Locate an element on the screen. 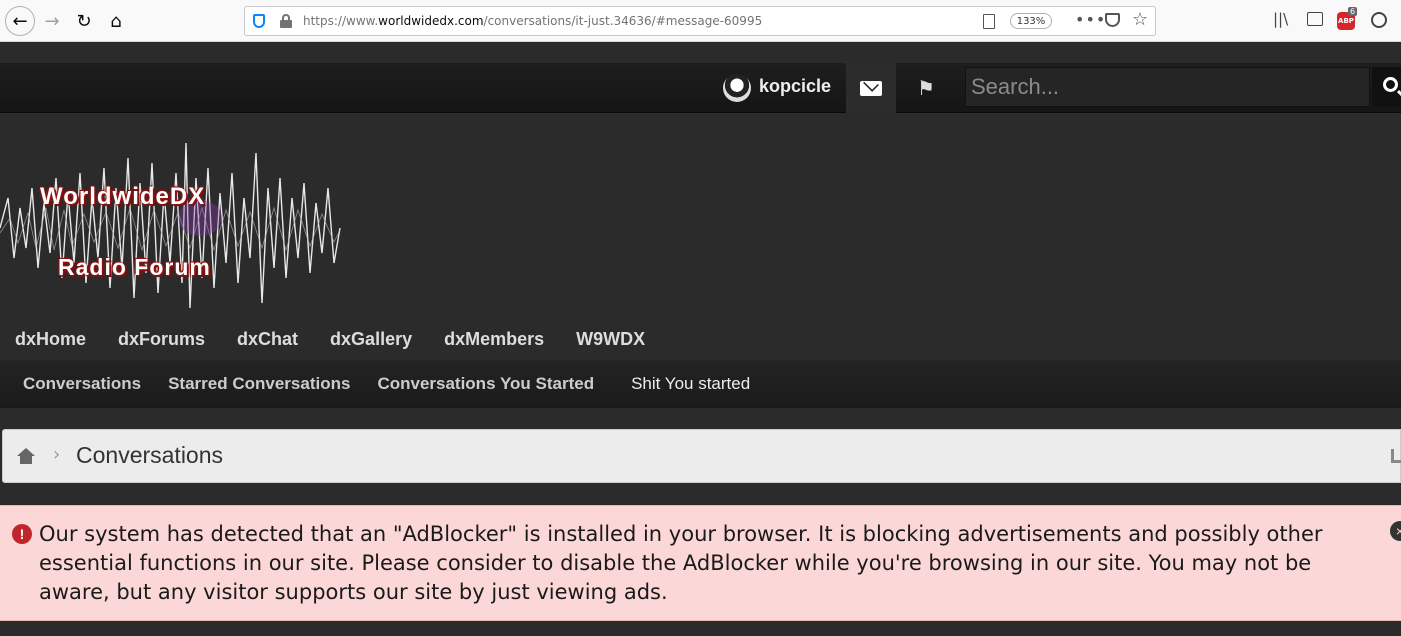 Image resolution: width=1401 pixels, height=636 pixels. search-button is located at coordinates (1386, 87).